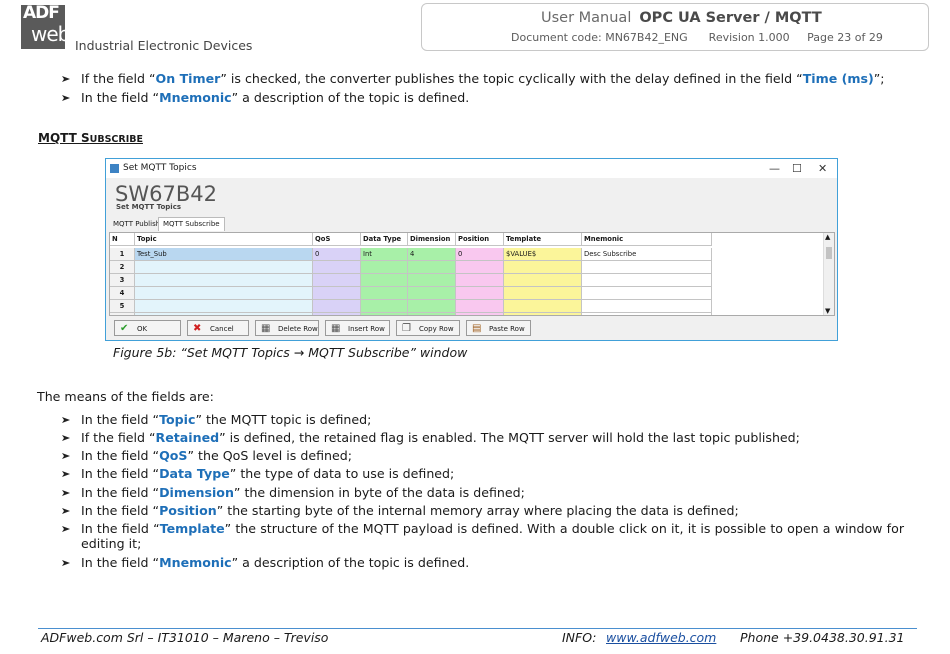 This screenshot has height=654, width=950. Describe the element at coordinates (188, 78) in the screenshot. I see `bullet-keyword: On Timer` at that location.